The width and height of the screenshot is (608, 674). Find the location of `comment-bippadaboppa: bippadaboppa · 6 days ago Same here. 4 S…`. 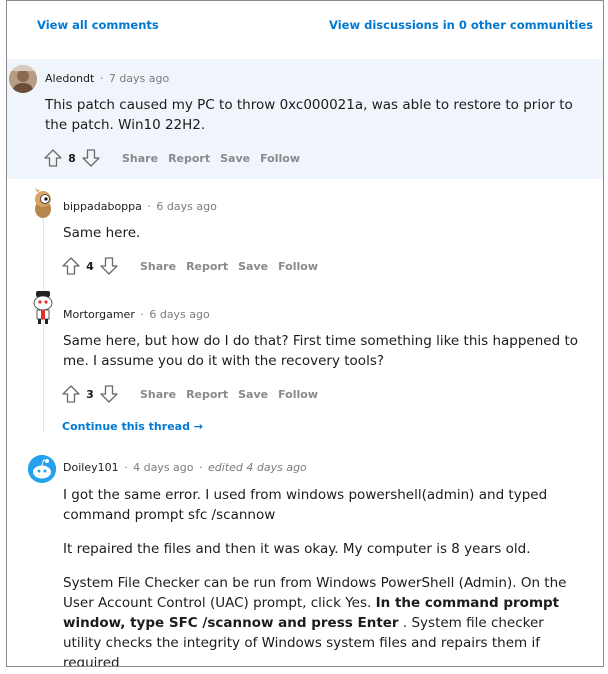

comment-bippadaboppa: bippadaboppa · 6 days ago Same here. 4 S… is located at coordinates (305, 233).